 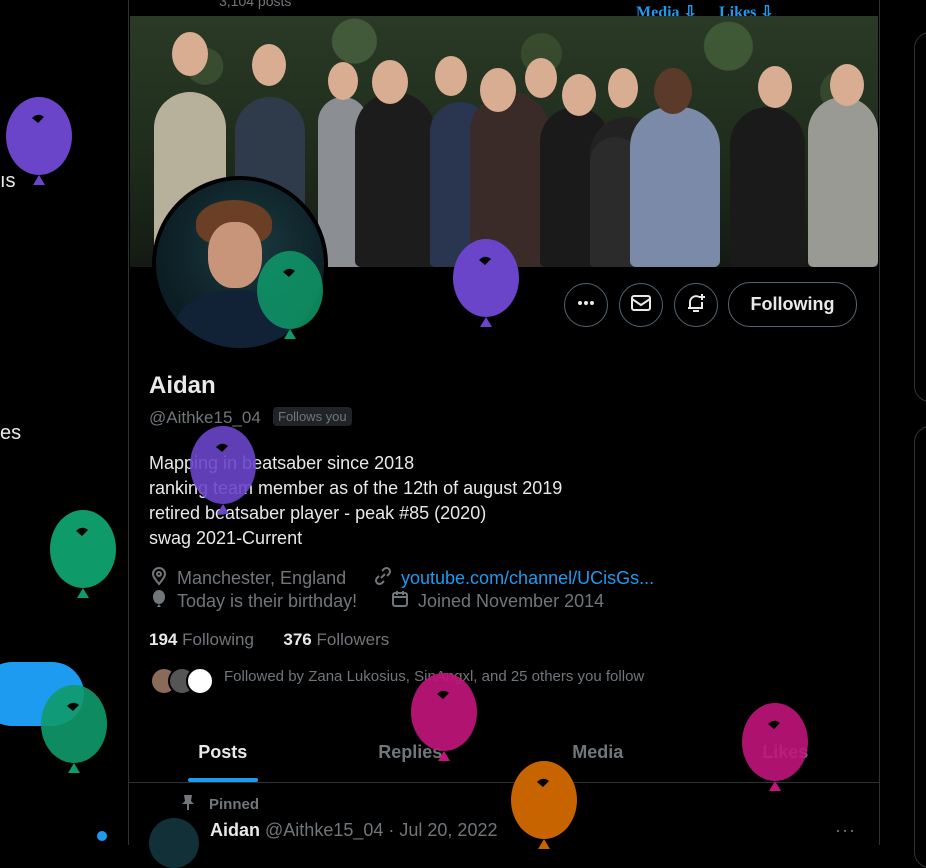 I want to click on balloon-decoration, so click(x=83, y=554).